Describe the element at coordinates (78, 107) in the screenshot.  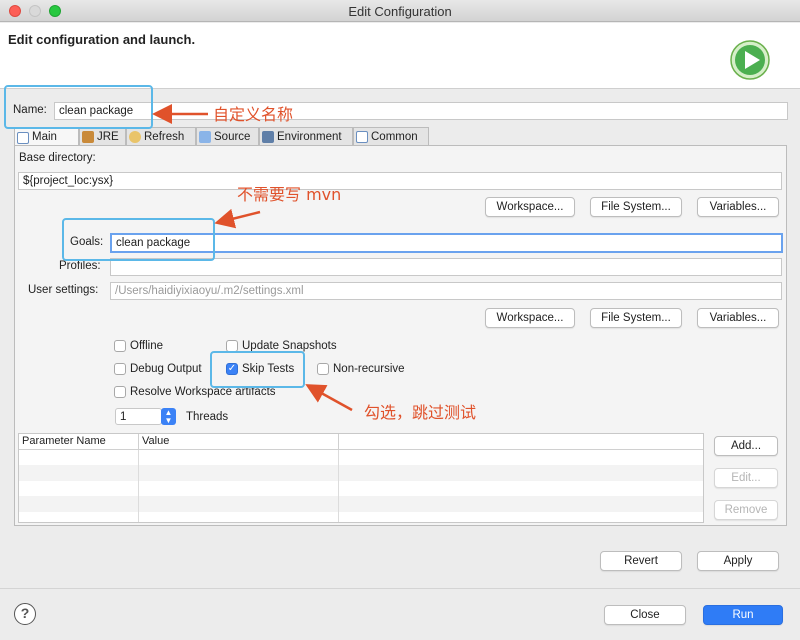
I see `name-highlight-box` at that location.